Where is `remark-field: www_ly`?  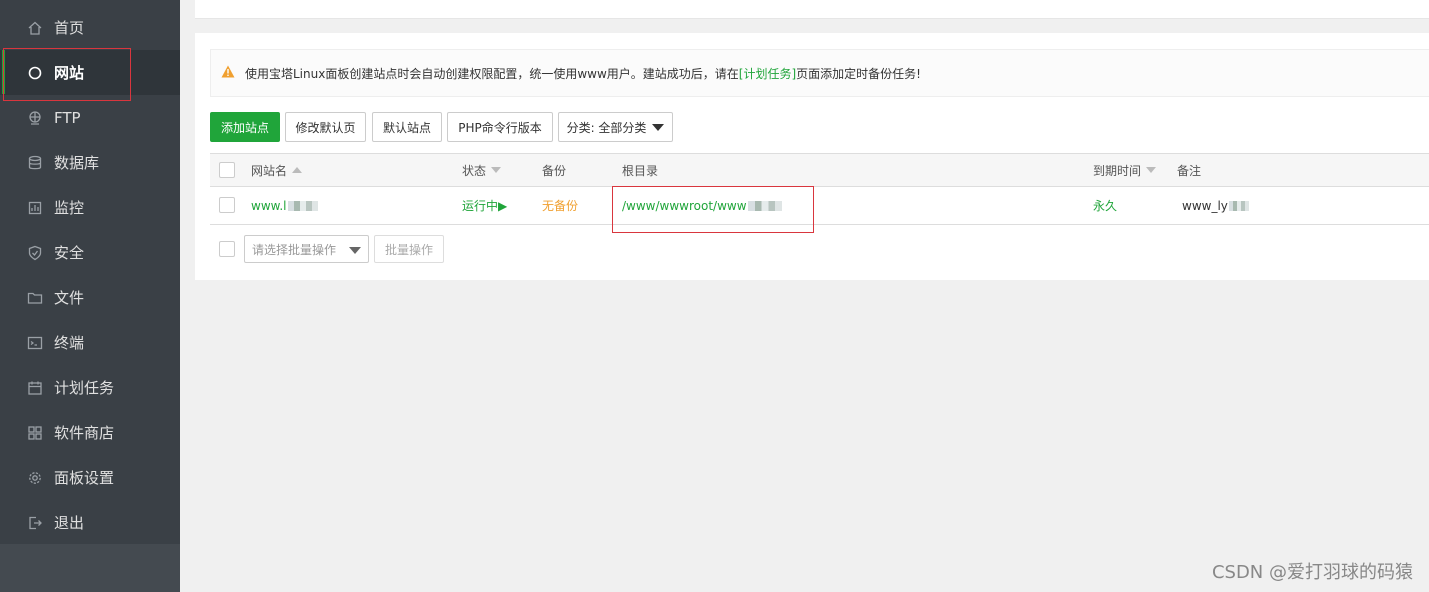
remark-field: www_ly is located at coordinates (1215, 205).